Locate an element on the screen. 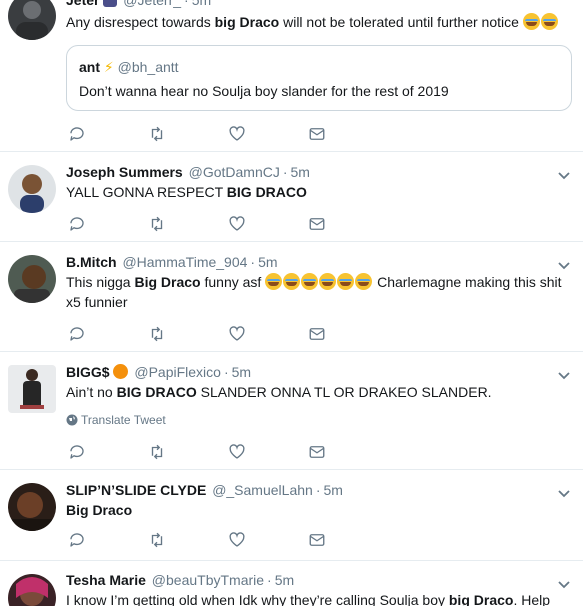  keyword-highlight: Big Draco is located at coordinates (99, 510).